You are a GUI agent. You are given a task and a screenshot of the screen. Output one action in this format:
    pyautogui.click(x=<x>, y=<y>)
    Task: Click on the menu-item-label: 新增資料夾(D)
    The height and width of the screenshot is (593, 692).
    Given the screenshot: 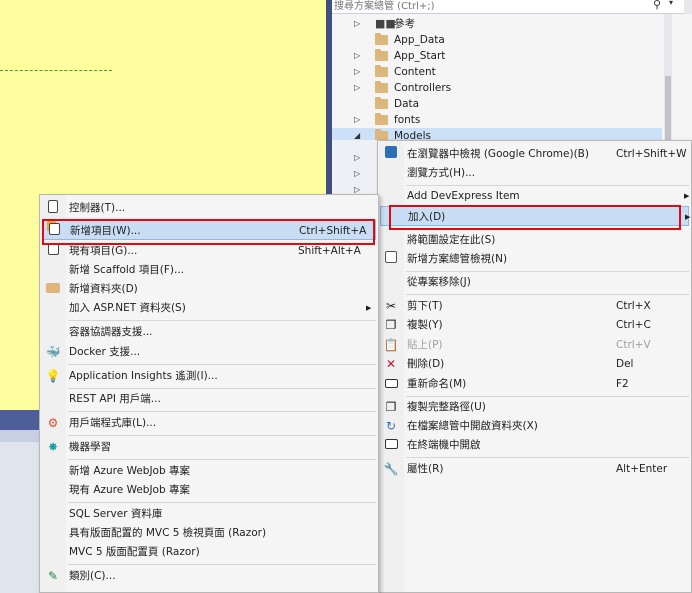 What is the action you would take?
    pyautogui.click(x=103, y=289)
    